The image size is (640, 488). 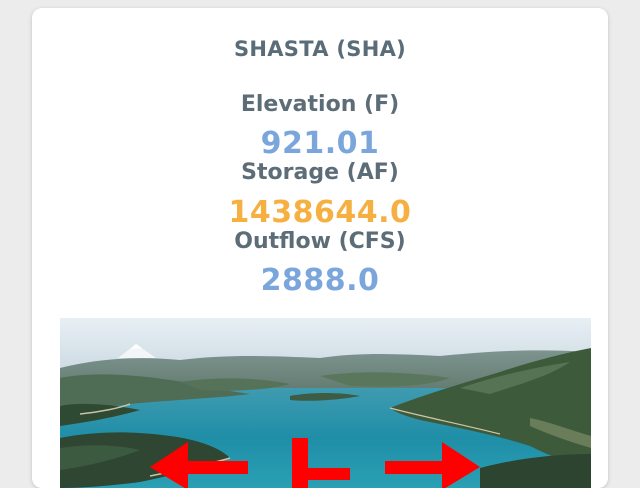 What do you see at coordinates (320, 241) in the screenshot?
I see `outflow-label: Outflow (CFS)` at bounding box center [320, 241].